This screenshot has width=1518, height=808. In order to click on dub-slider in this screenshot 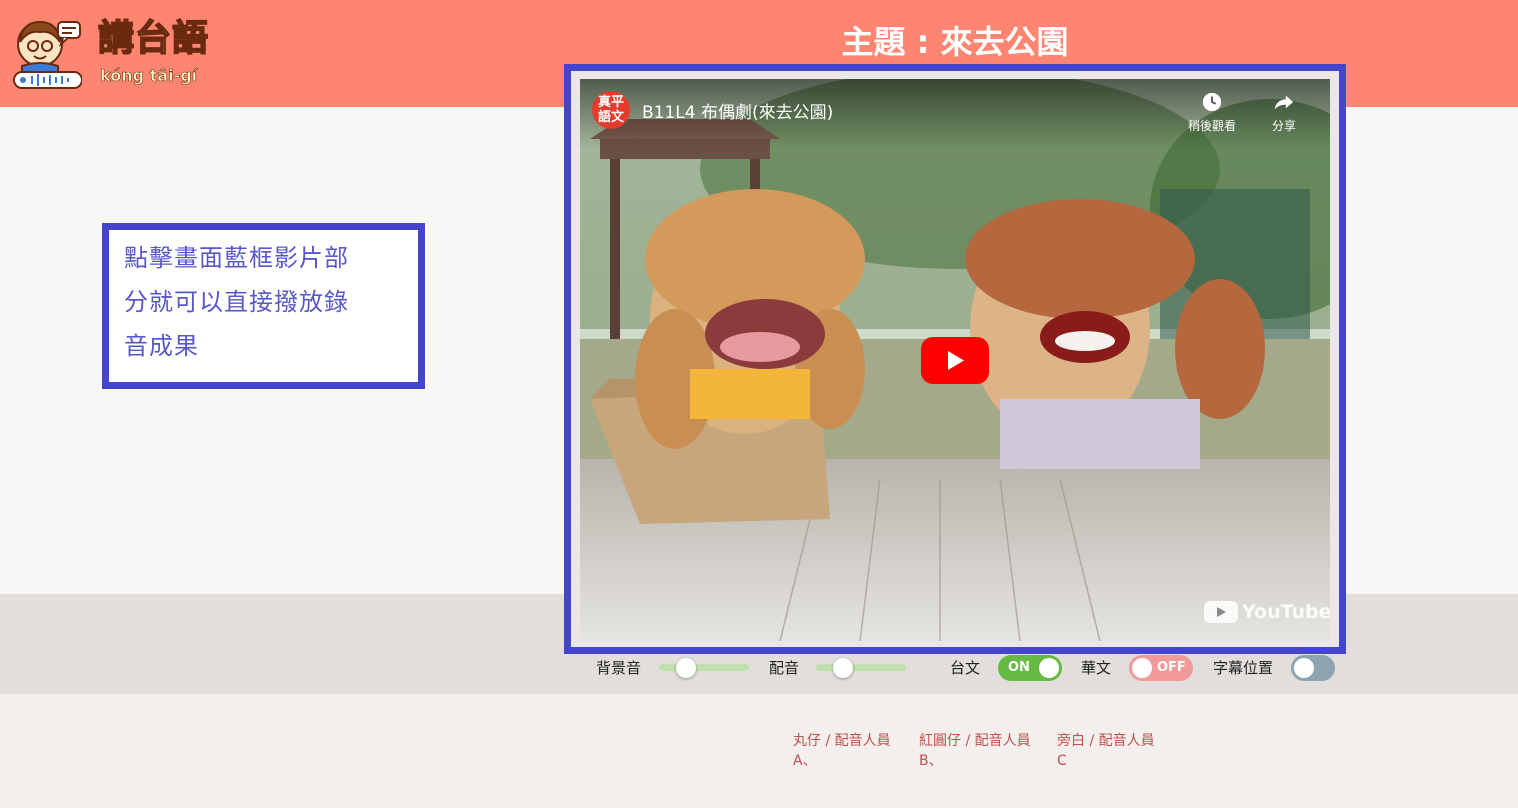, I will do `click(861, 667)`.